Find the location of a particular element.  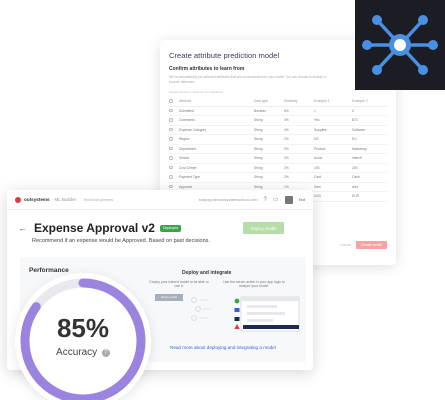

network-hub-icon is located at coordinates (400, 45).